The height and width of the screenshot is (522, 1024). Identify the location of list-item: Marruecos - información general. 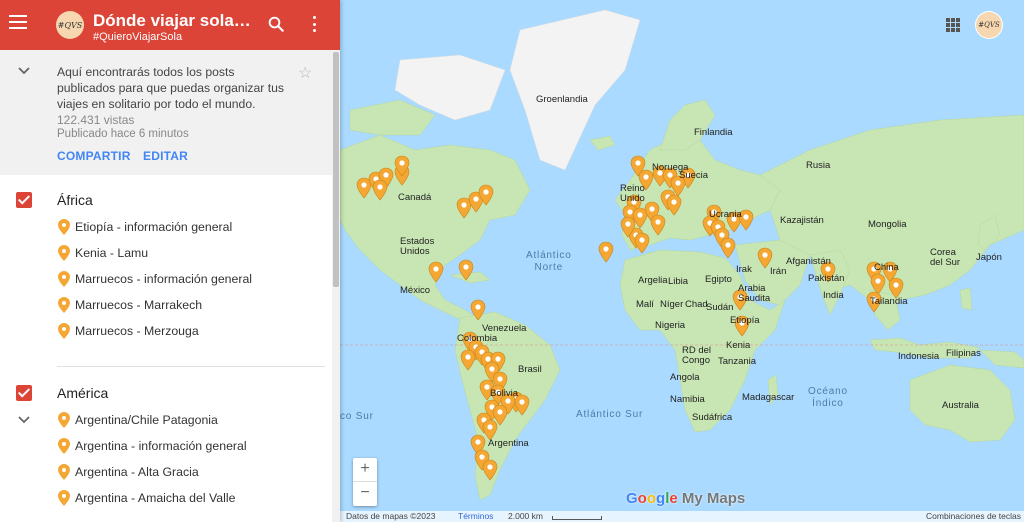
(165, 280).